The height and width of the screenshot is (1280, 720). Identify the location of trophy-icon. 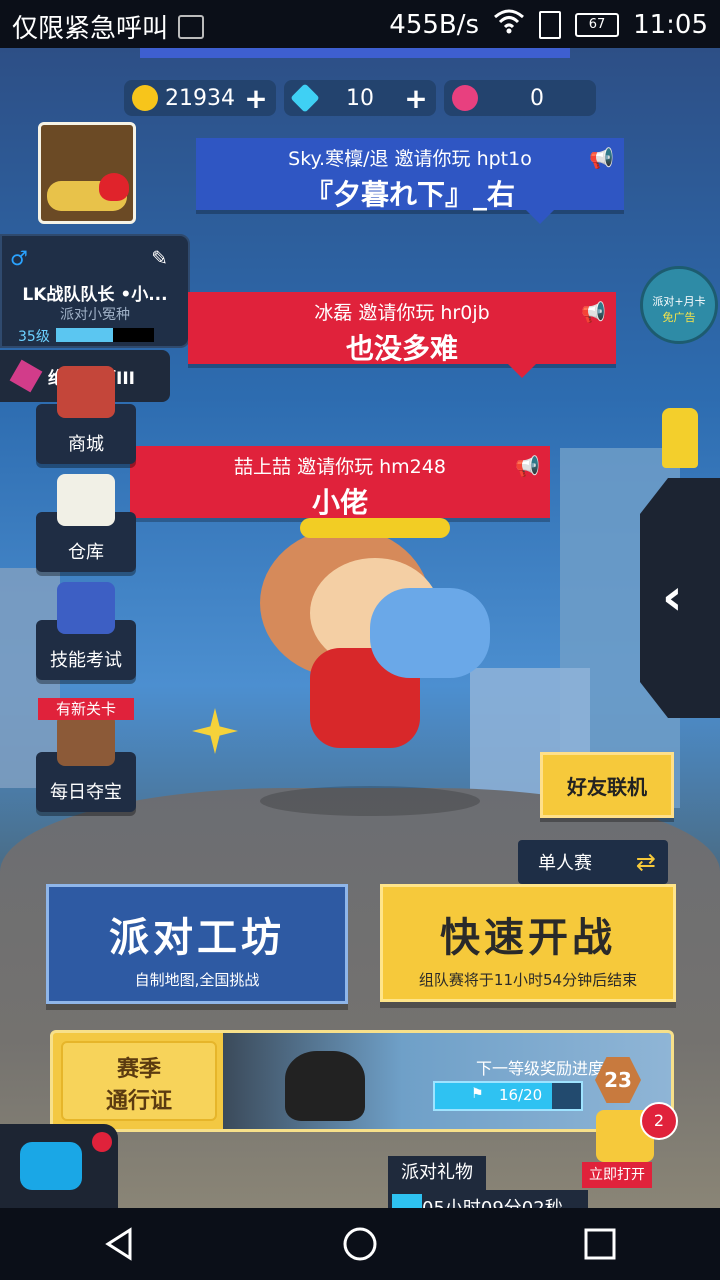
(680, 438).